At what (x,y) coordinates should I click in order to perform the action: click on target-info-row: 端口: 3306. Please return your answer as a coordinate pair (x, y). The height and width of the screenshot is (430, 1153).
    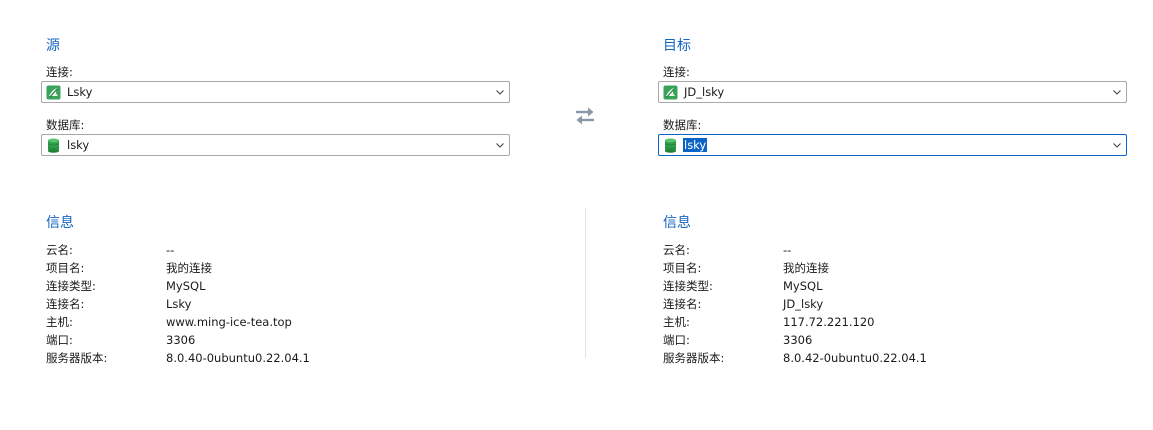
    Looking at the image, I should click on (883, 340).